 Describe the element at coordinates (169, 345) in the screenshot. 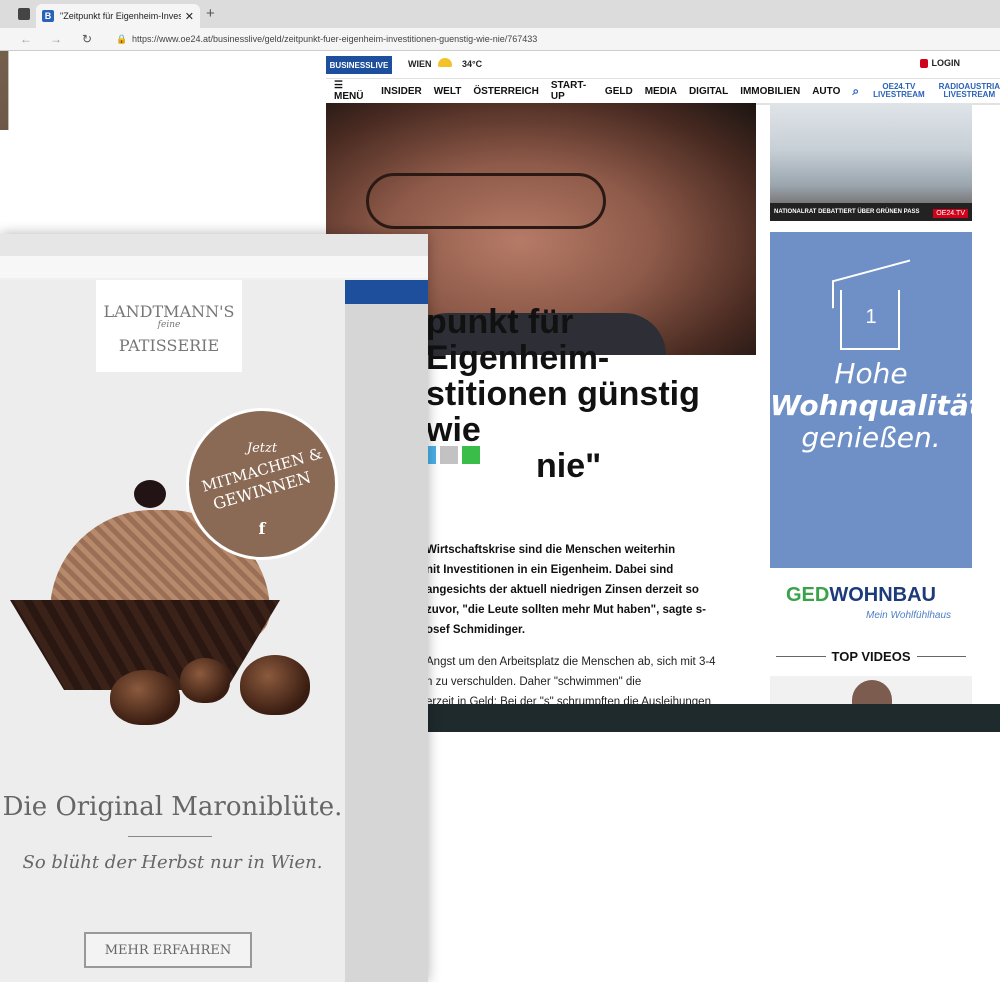

I see `logo-line: PATISSERIE` at that location.